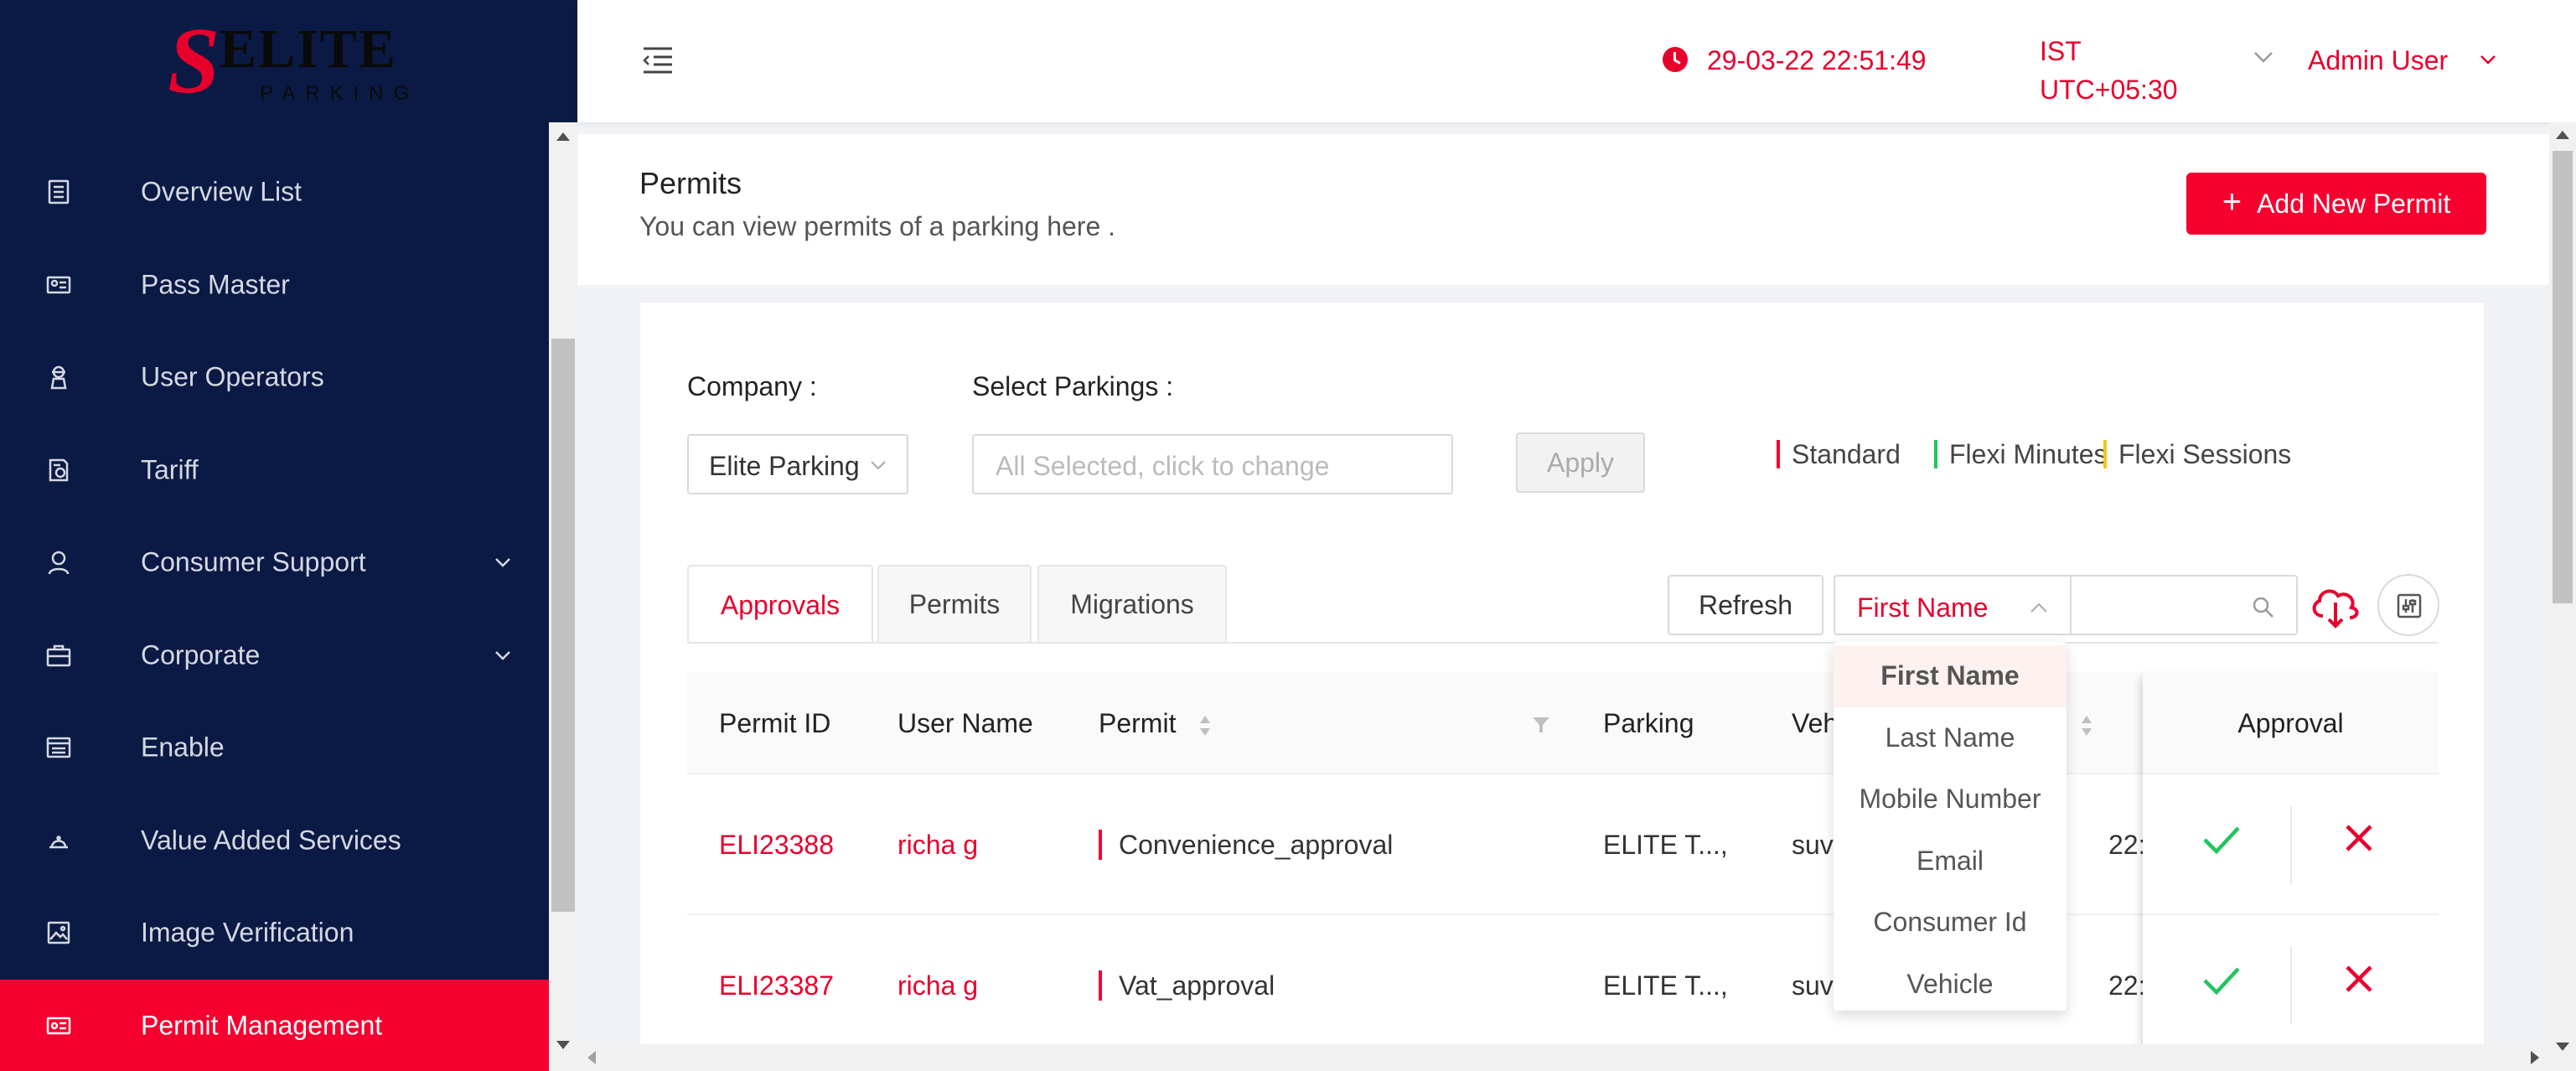  Describe the element at coordinates (2408, 605) in the screenshot. I see `column-settings-button` at that location.